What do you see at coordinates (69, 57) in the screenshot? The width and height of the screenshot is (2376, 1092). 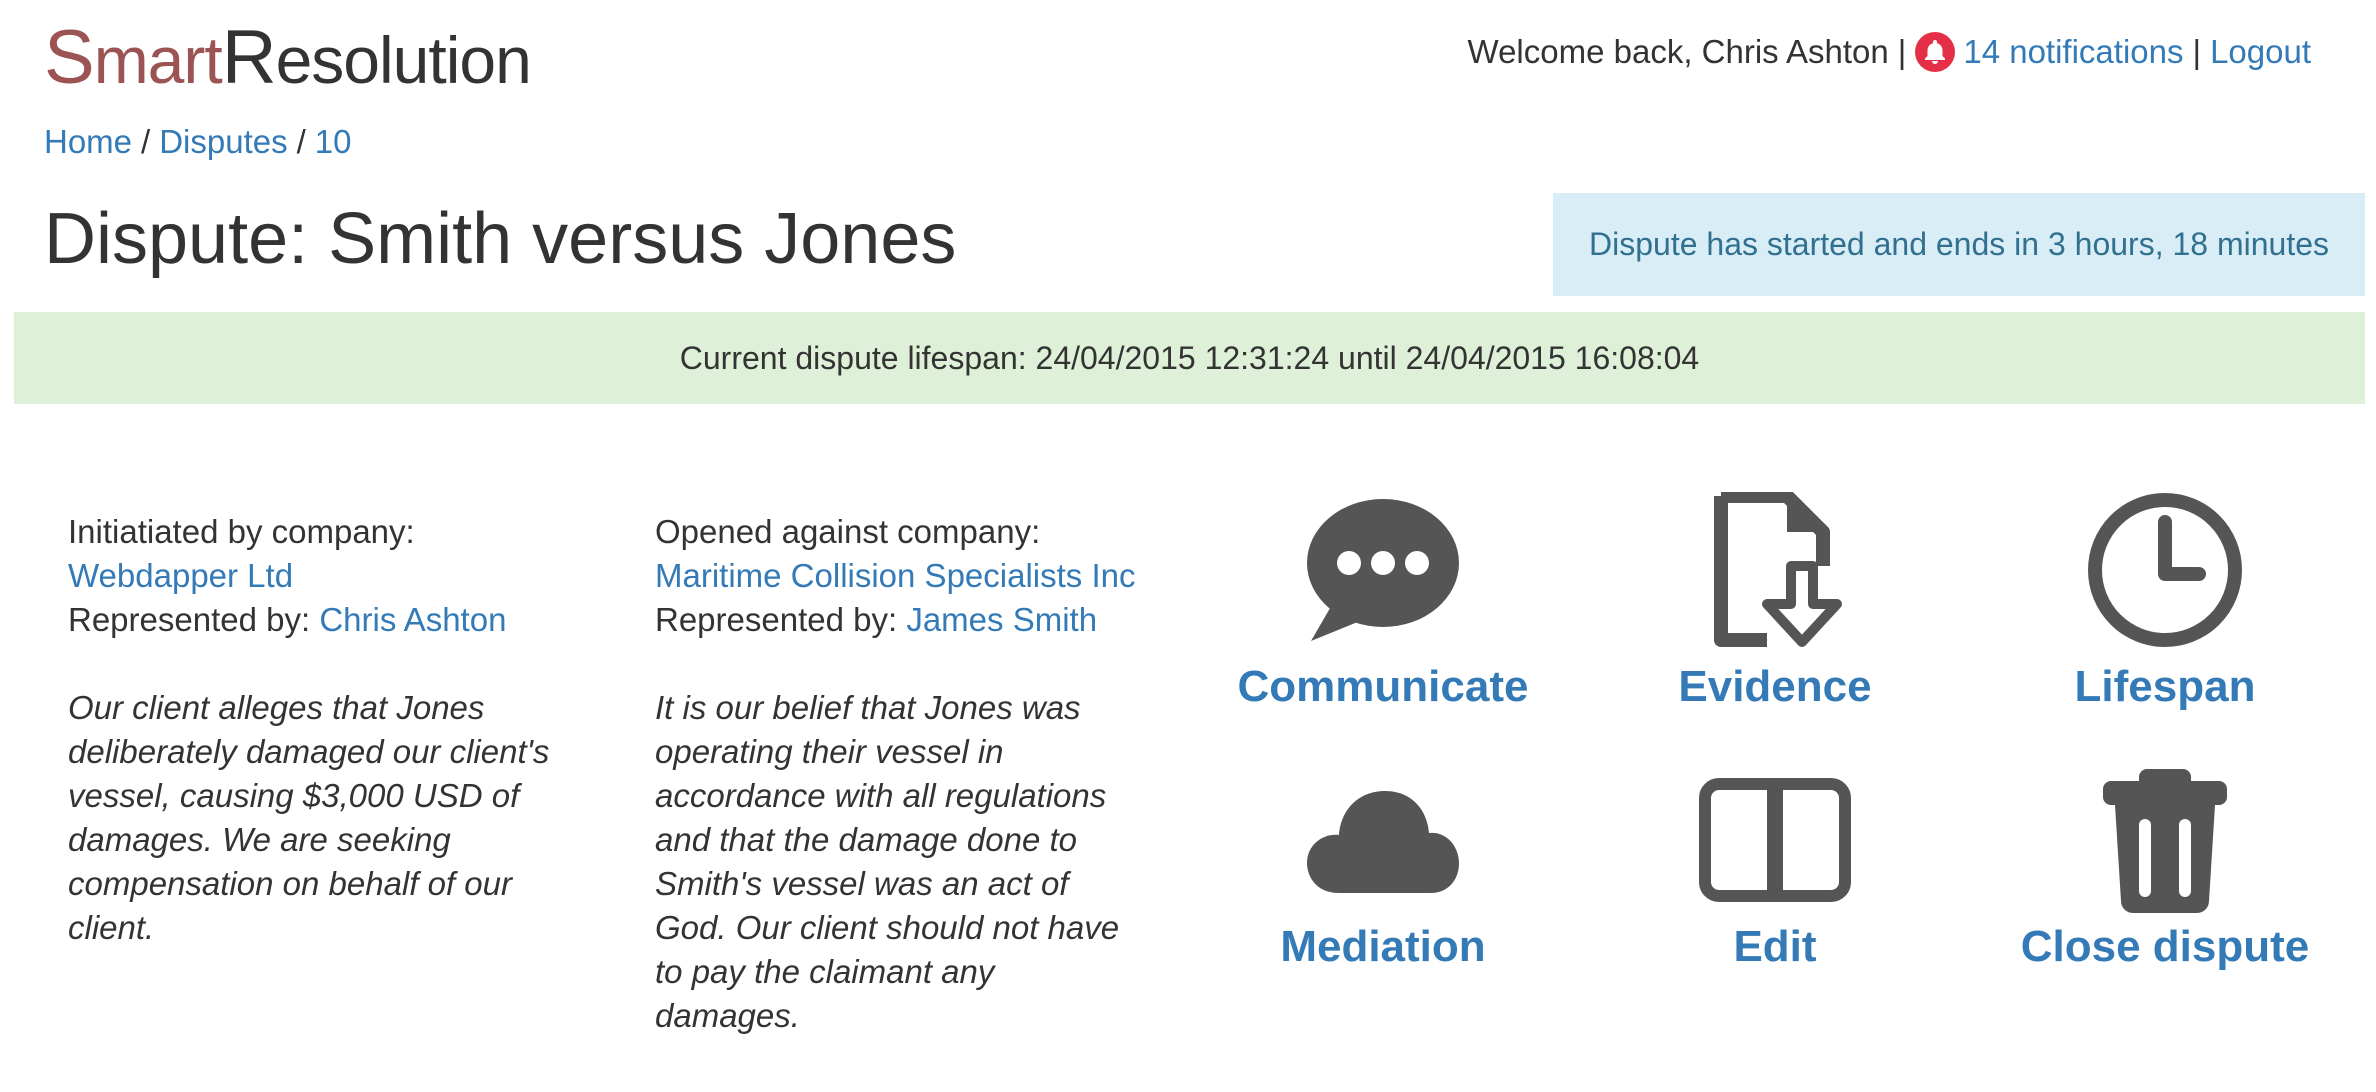 I see `logo-initial-s: S` at bounding box center [69, 57].